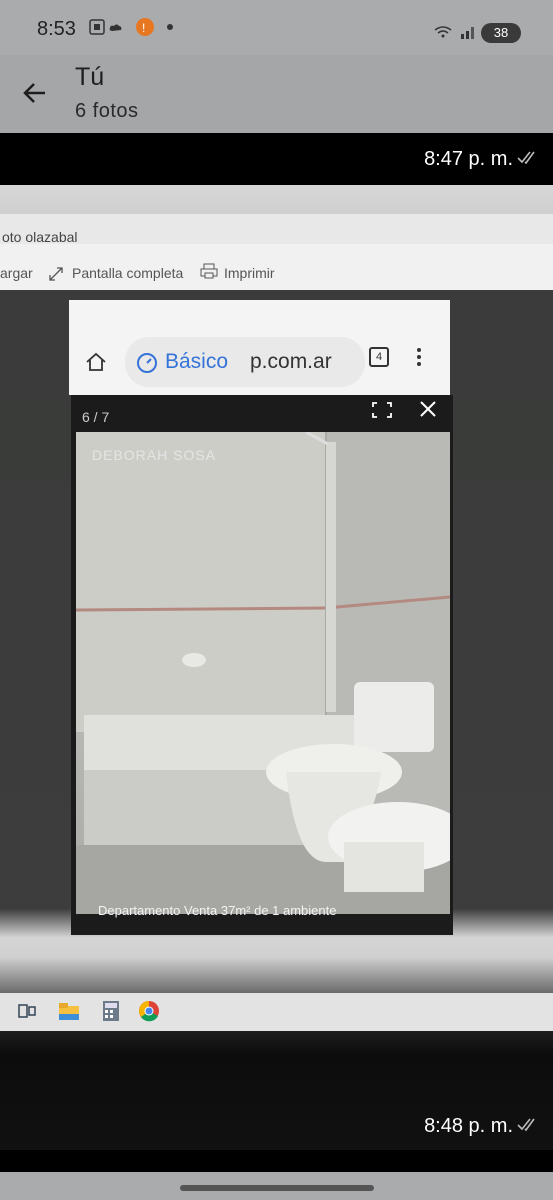 The height and width of the screenshot is (1200, 553). What do you see at coordinates (96, 417) in the screenshot?
I see `image-counter: 6 / 7` at bounding box center [96, 417].